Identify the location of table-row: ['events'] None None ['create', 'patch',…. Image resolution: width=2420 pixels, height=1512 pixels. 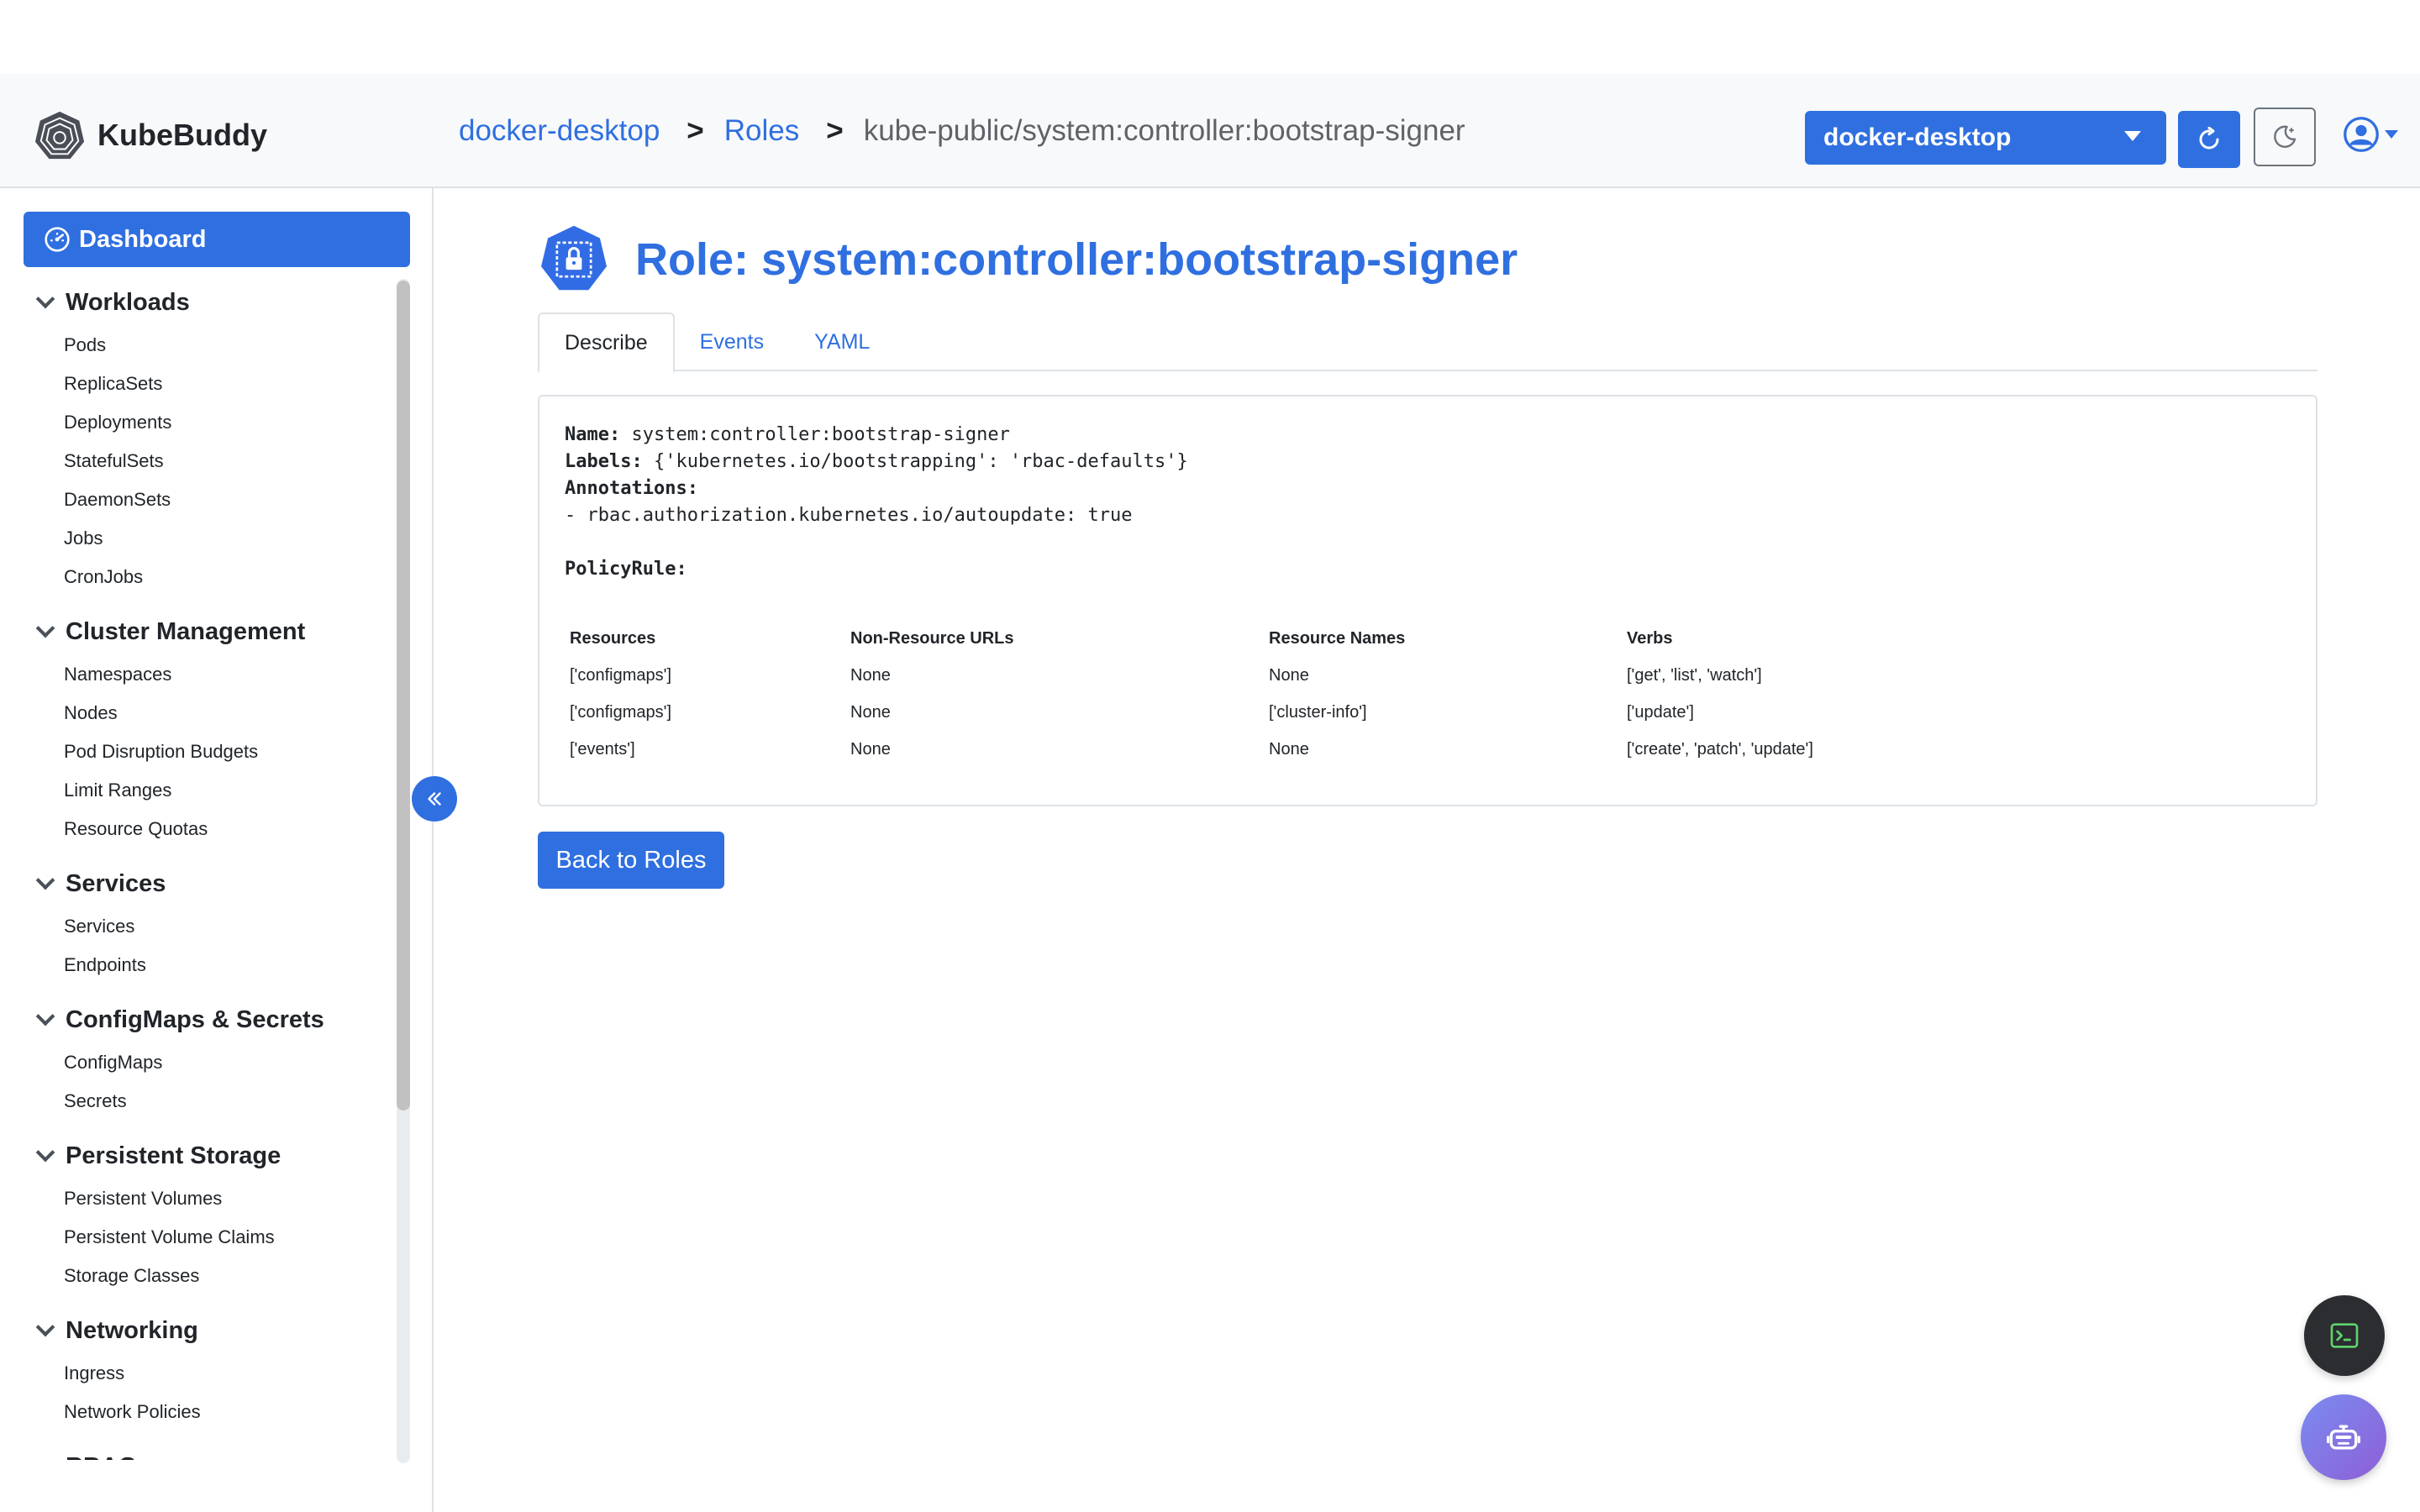
(1266, 749).